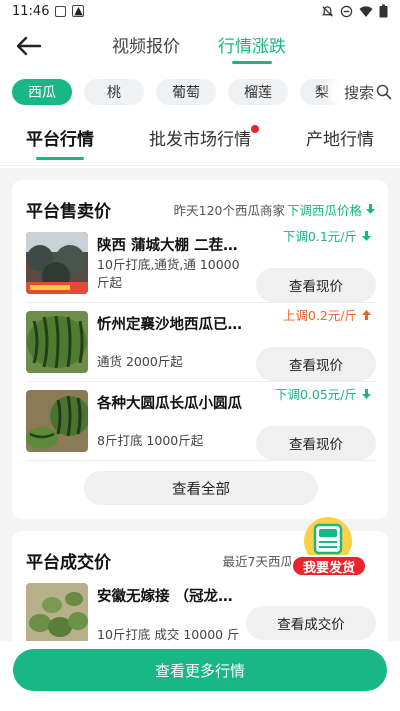  Describe the element at coordinates (201, 342) in the screenshot. I see `list-item: 忻州定襄沙地西瓜已… 通货 2000斤起 上调0.2元/斤 查看现价` at that location.